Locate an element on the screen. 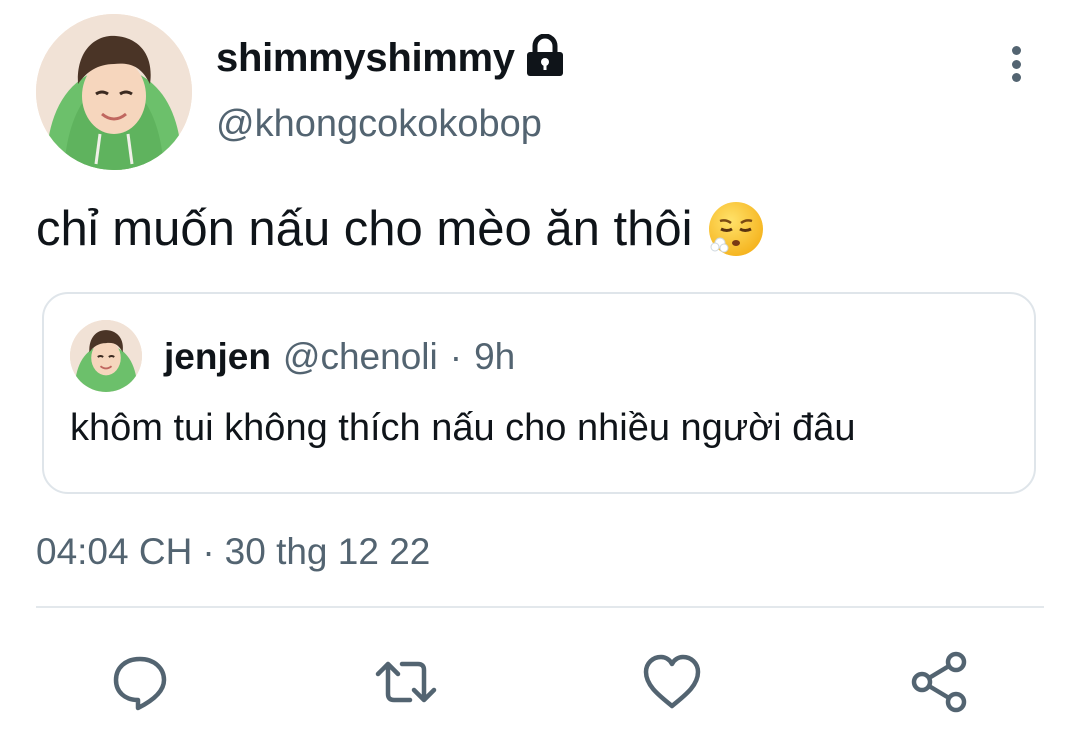  like-button is located at coordinates (672, 682).